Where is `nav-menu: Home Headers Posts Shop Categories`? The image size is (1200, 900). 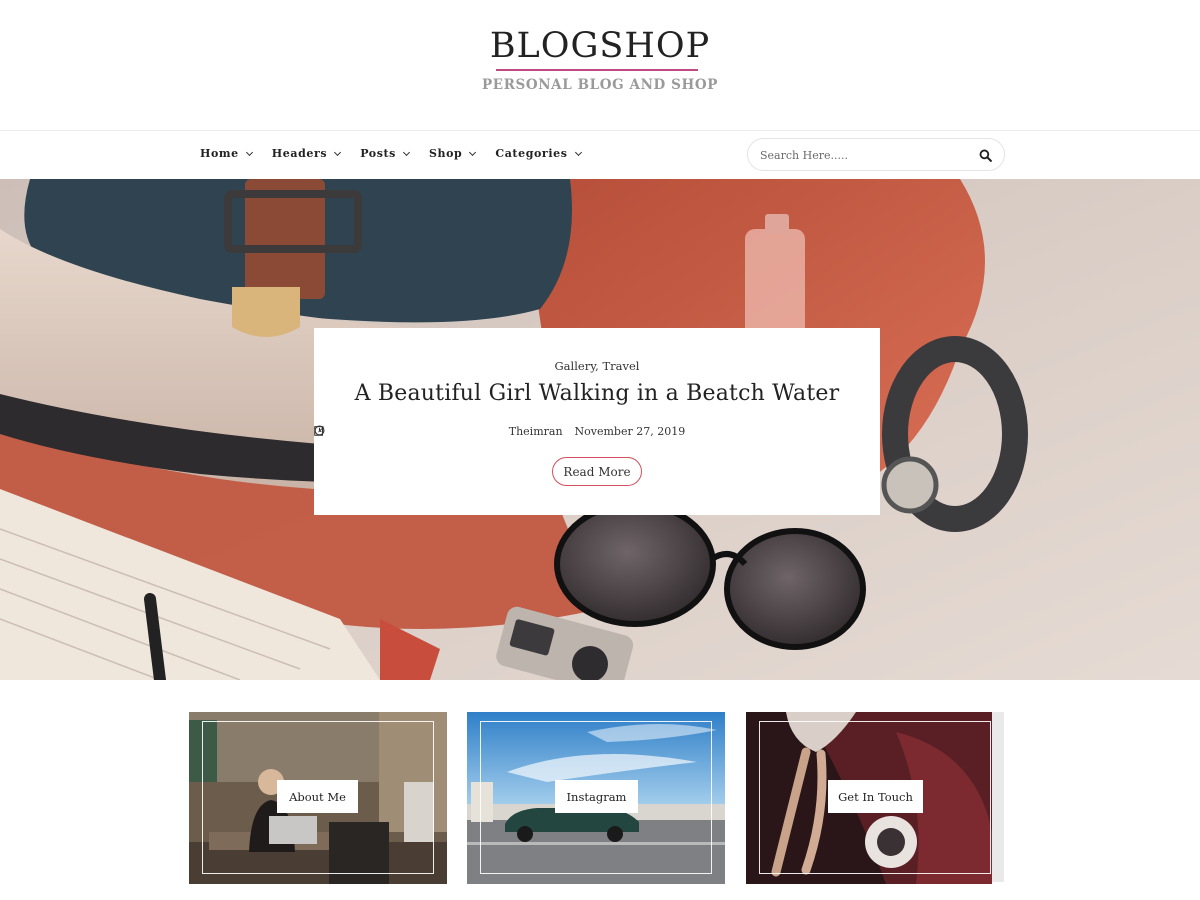 nav-menu: Home Headers Posts Shop Categories is located at coordinates (400, 153).